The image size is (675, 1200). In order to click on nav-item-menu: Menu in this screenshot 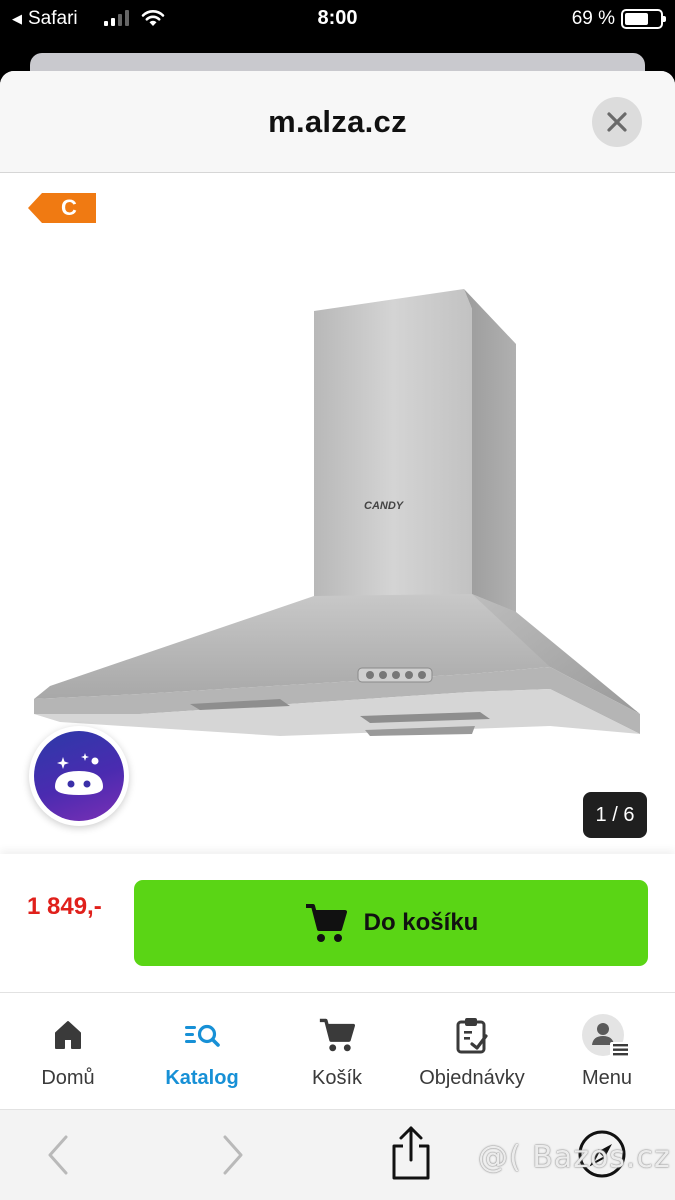, I will do `click(607, 1052)`.